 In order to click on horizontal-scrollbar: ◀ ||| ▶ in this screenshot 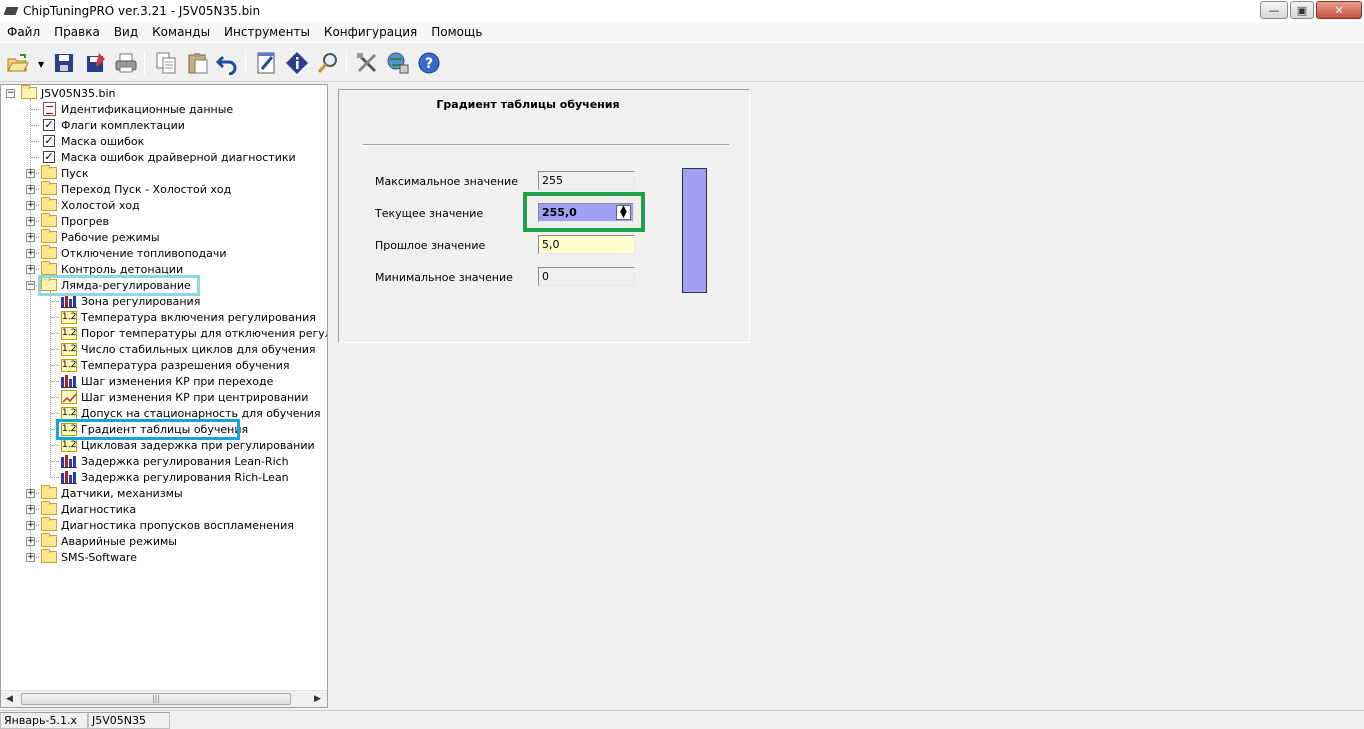, I will do `click(164, 698)`.